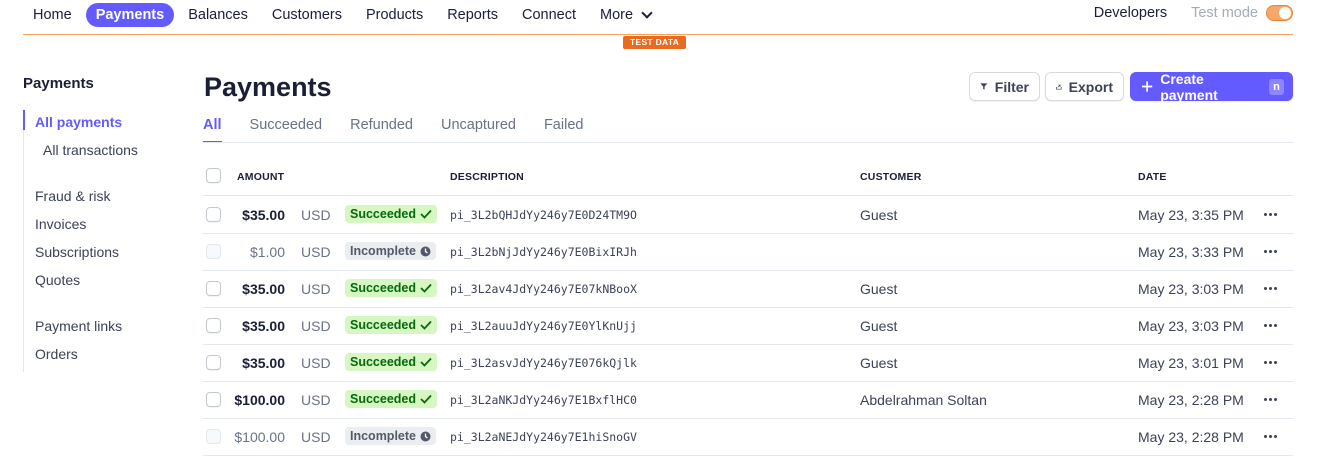  Describe the element at coordinates (394, 15) in the screenshot. I see `nav-products: Products` at that location.